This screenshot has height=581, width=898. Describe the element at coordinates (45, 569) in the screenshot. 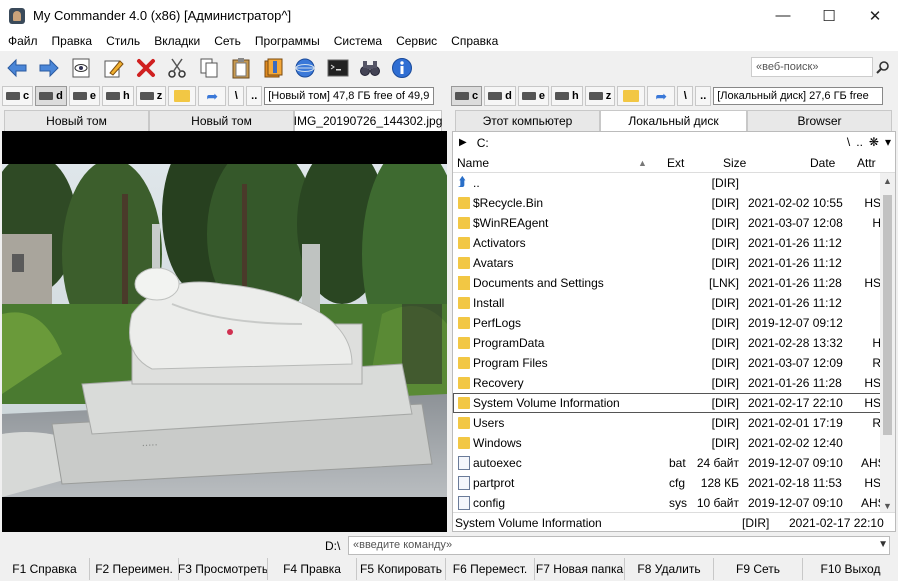

I see `f1-help-button: F1 Справка` at that location.